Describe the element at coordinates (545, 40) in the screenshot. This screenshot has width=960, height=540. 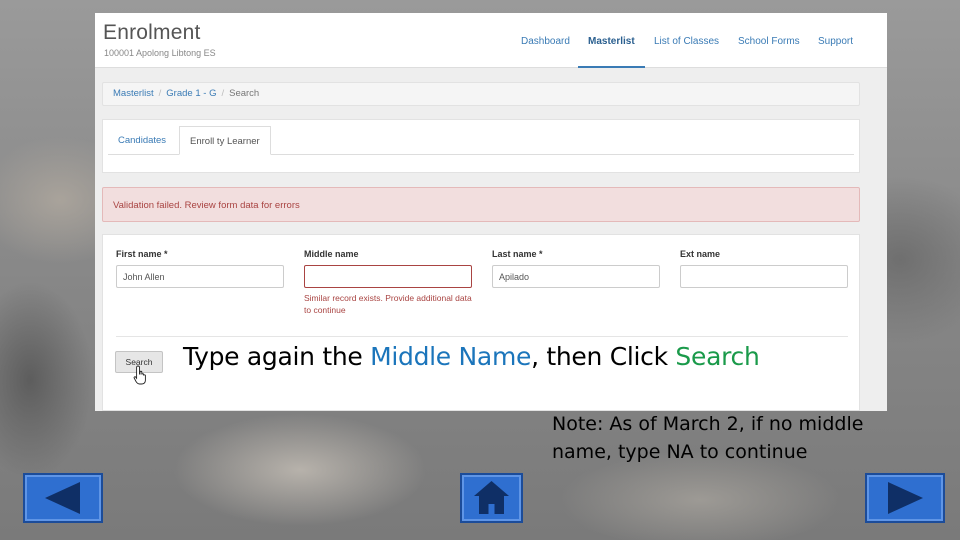
I see `nav-dashboard: Dashboard` at that location.